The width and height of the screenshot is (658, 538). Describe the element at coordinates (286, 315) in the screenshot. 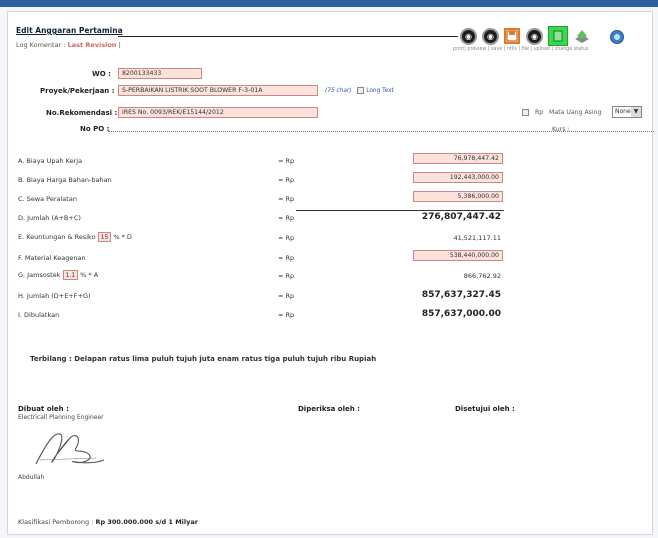

I see `row-eq-i: = Rp` at that location.